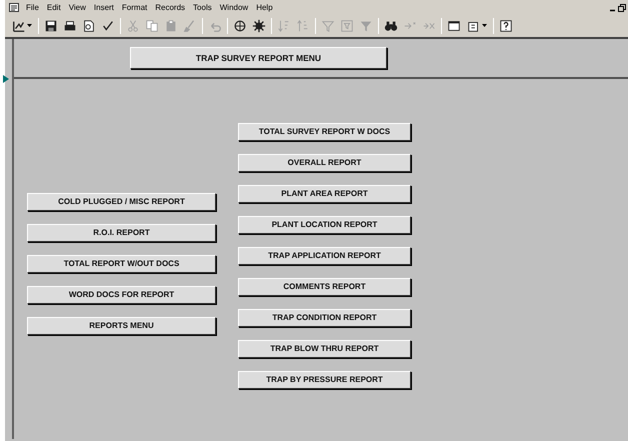 The height and width of the screenshot is (441, 628). I want to click on report-button: TOTAL SURVEY REPORT W DOCS, so click(324, 132).